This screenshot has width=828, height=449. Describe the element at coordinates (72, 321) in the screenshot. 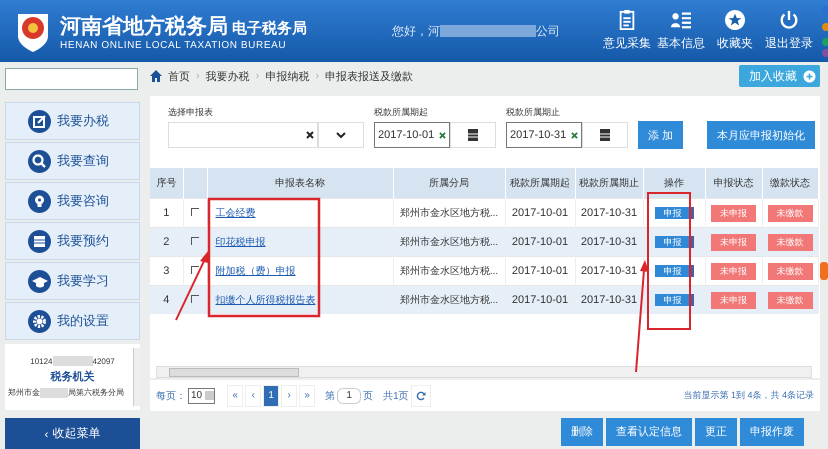

I see `sidebar-item: 我的设置` at that location.